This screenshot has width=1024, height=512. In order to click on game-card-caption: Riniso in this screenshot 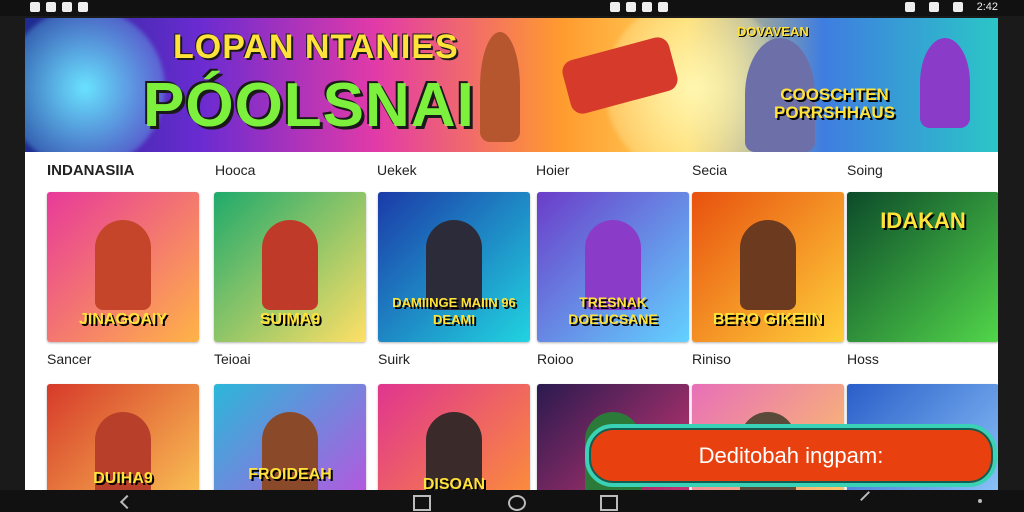, I will do `click(711, 359)`.